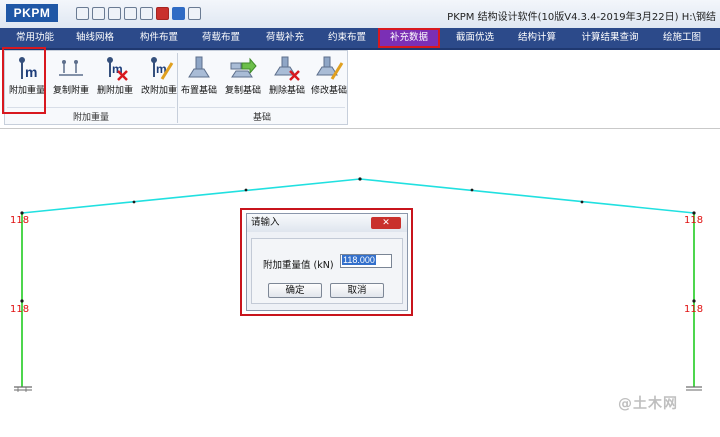  I want to click on save-icon, so click(82, 13).